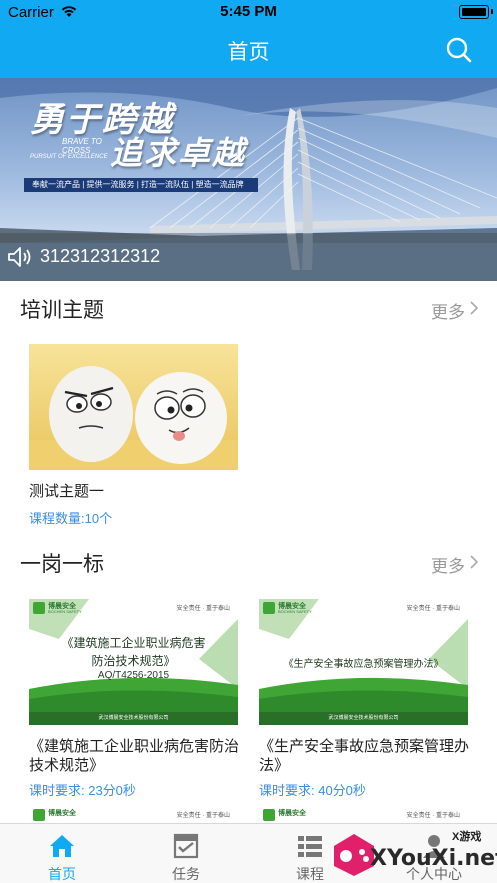  Describe the element at coordinates (248, 39) in the screenshot. I see `app-header: Carrier 5:45 PM 首页` at that location.